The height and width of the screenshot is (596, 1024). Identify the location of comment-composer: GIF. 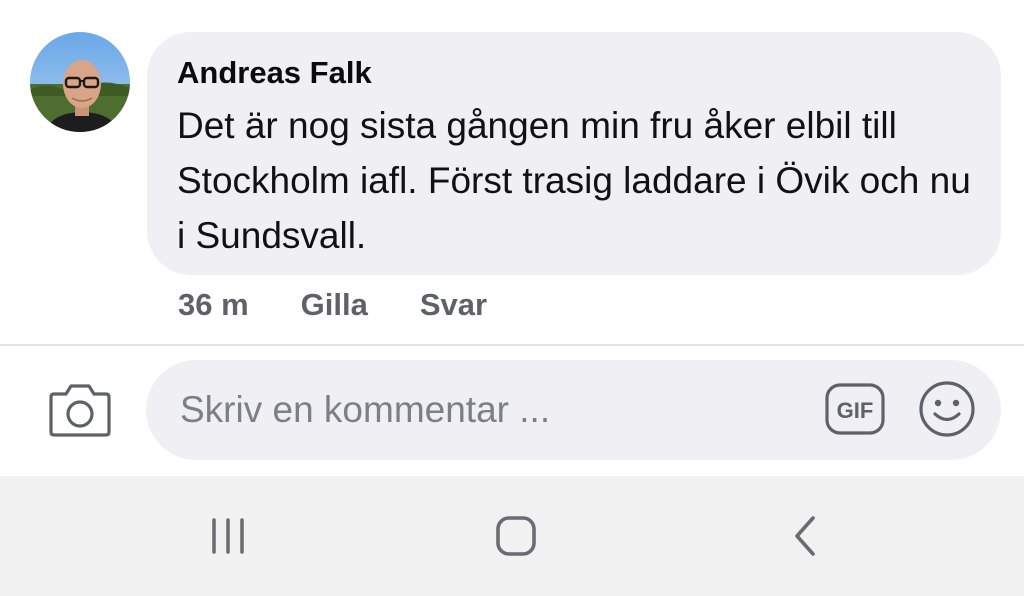
(573, 410).